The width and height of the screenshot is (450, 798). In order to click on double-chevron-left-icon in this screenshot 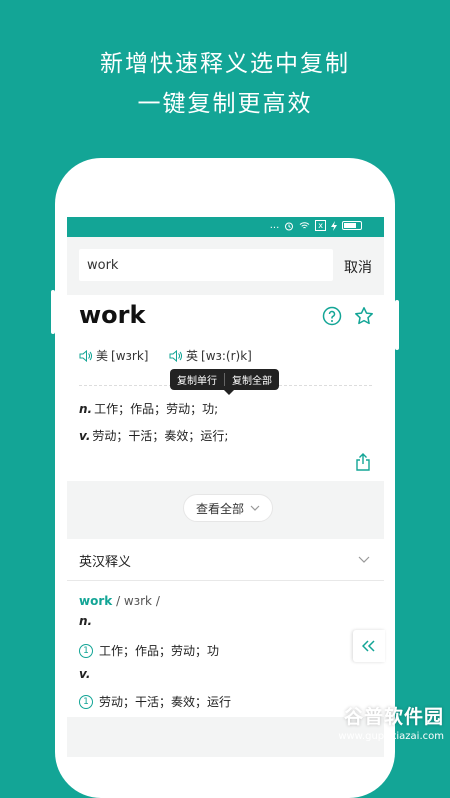, I will do `click(368, 646)`.